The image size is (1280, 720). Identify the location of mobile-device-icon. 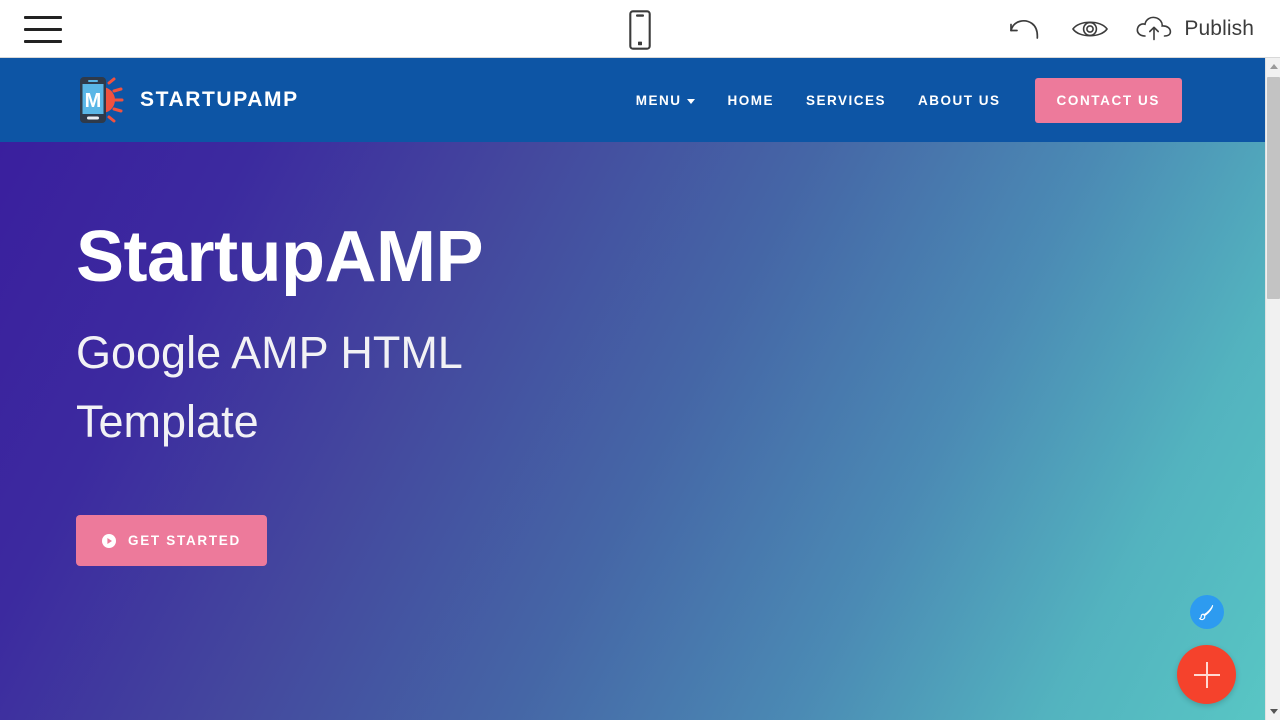
(640, 30).